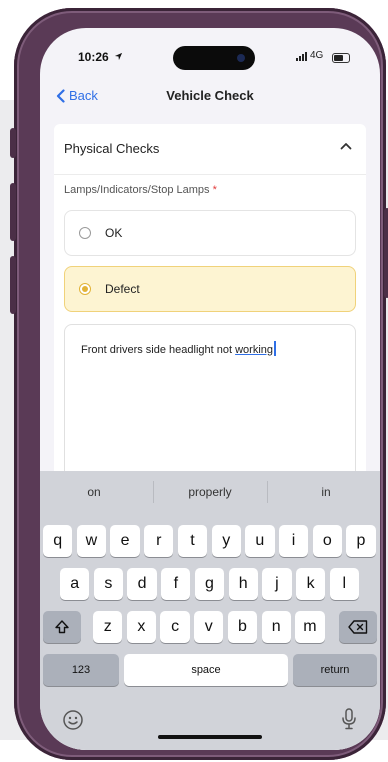  Describe the element at coordinates (243, 584) in the screenshot. I see `key-h: h` at that location.